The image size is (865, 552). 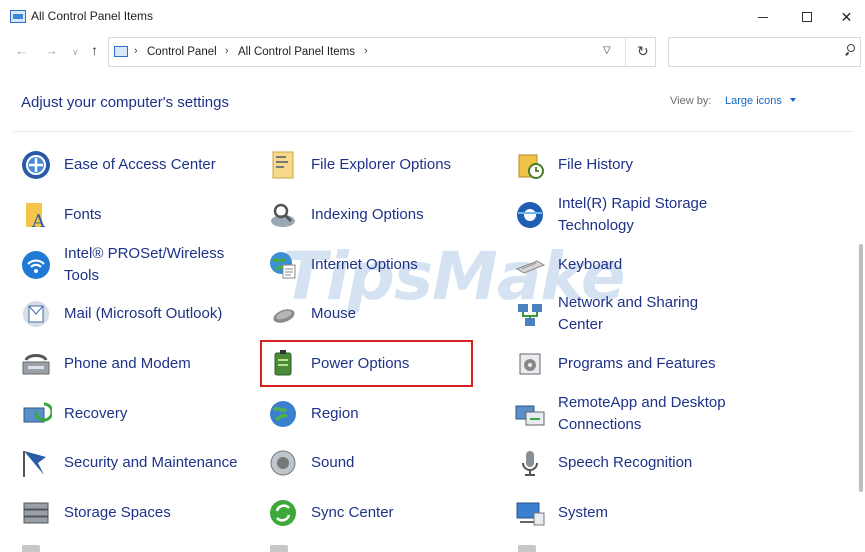 I want to click on maximize-icon, so click(x=807, y=17).